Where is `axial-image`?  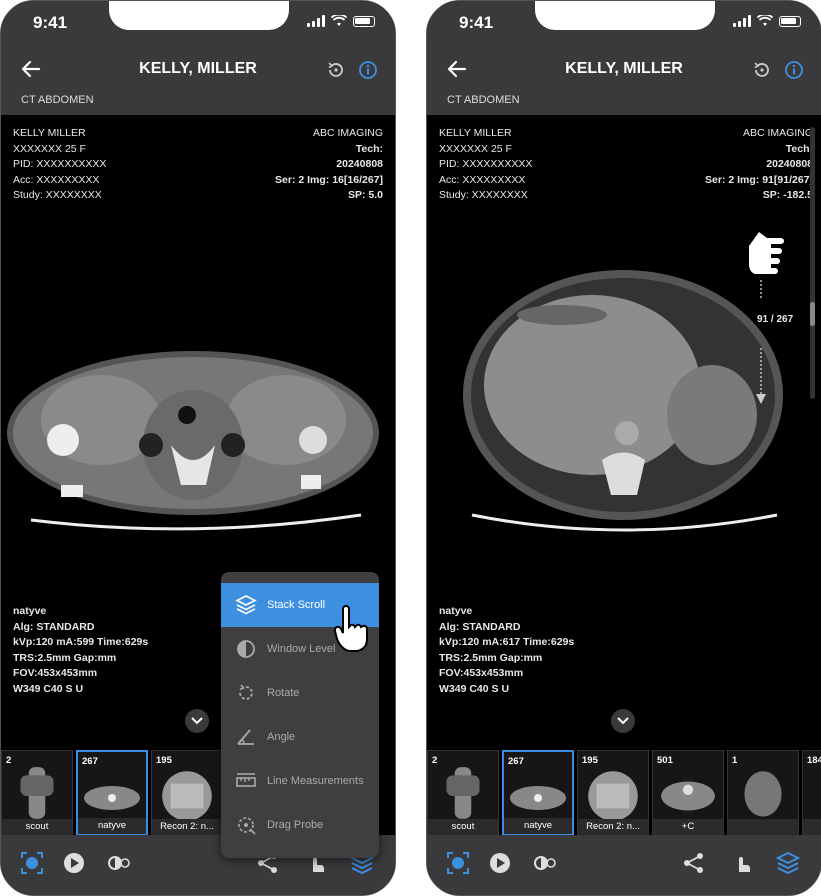 axial-image is located at coordinates (112, 798).